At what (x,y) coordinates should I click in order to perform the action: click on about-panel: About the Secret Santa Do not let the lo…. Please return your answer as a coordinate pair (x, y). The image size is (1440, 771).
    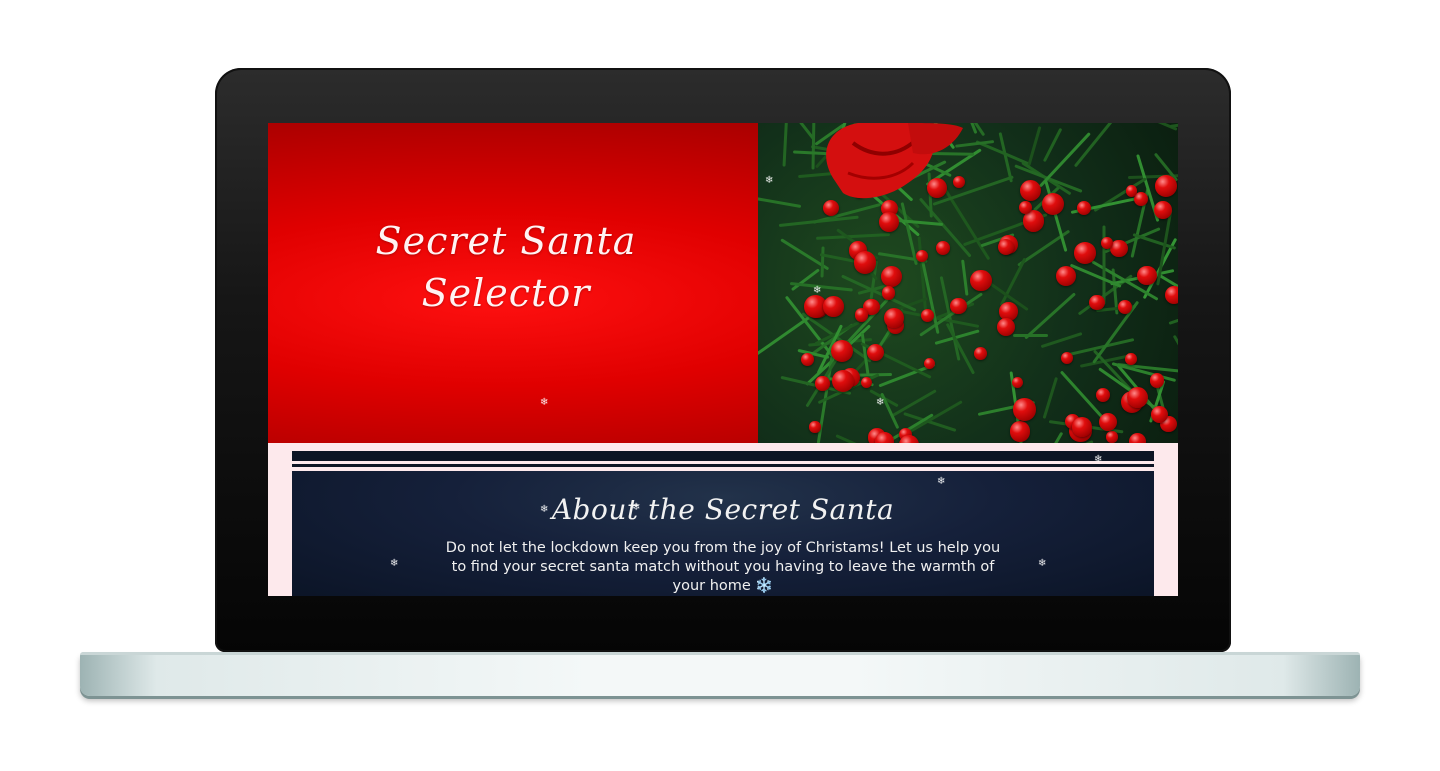
    Looking at the image, I should click on (723, 533).